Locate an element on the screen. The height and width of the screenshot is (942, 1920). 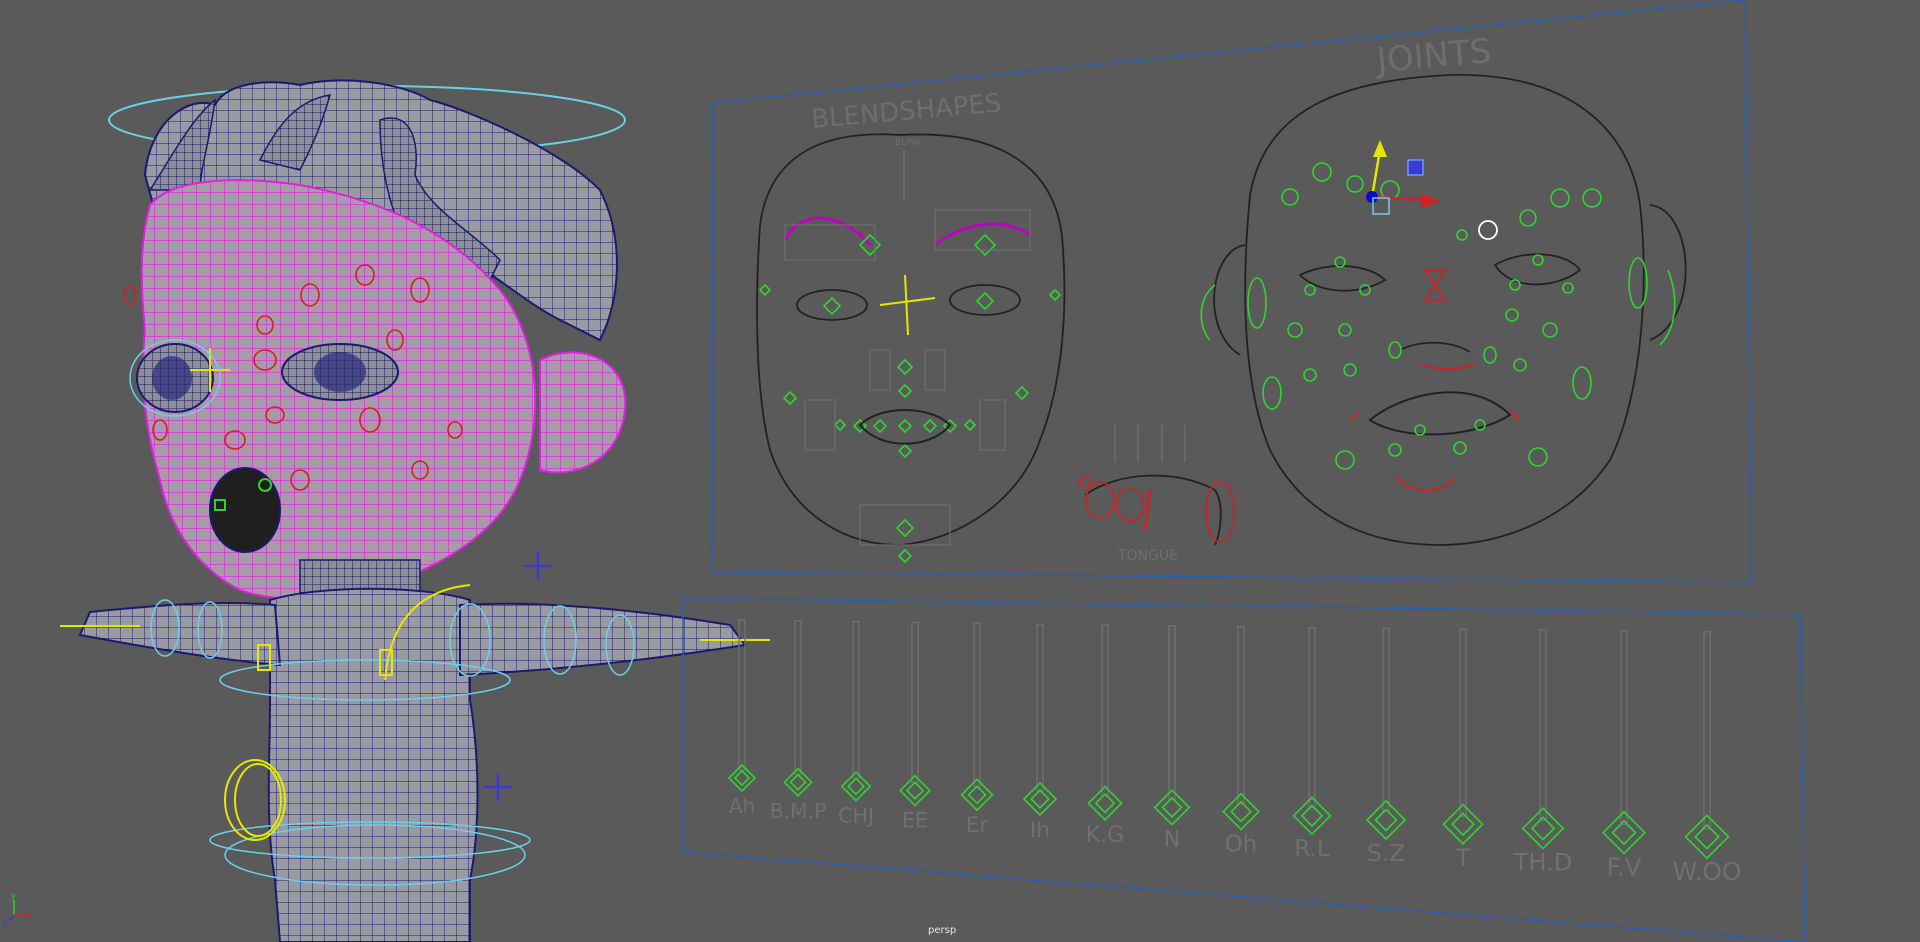
joints-title: JOINTS is located at coordinates (1433, 56).